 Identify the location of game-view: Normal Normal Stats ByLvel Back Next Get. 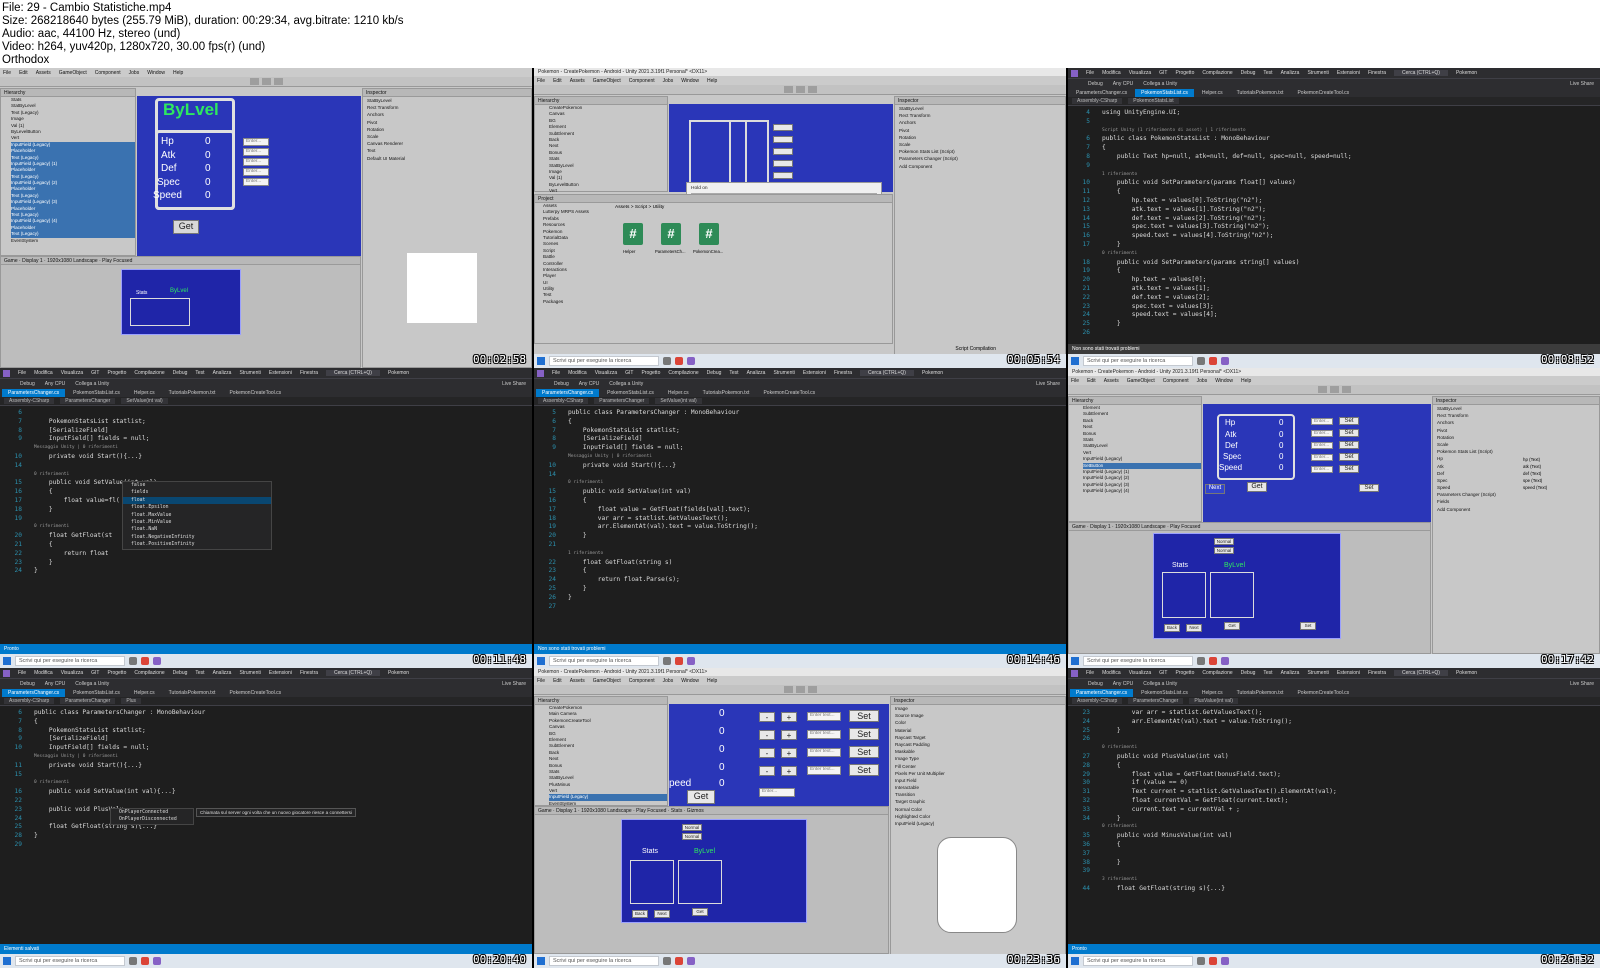
(714, 871).